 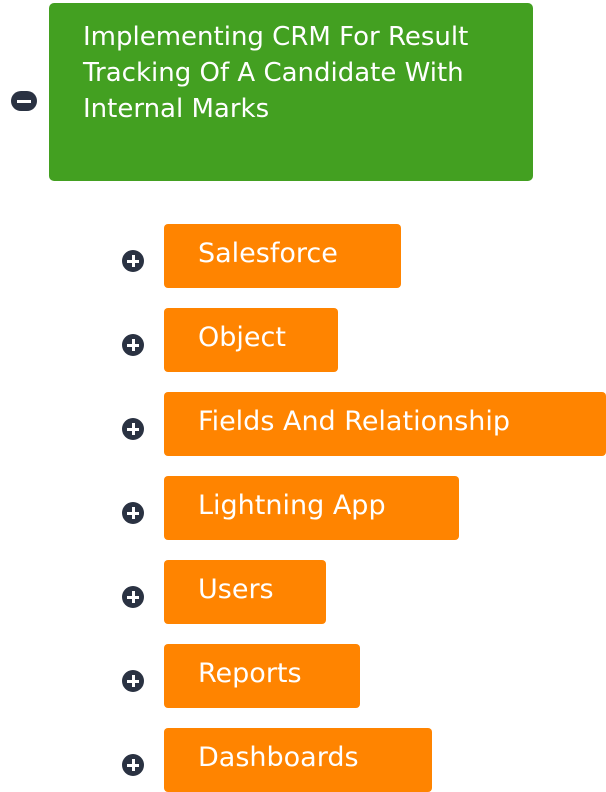 I want to click on expand-dashboards-plus-circle-icon, so click(x=133, y=765).